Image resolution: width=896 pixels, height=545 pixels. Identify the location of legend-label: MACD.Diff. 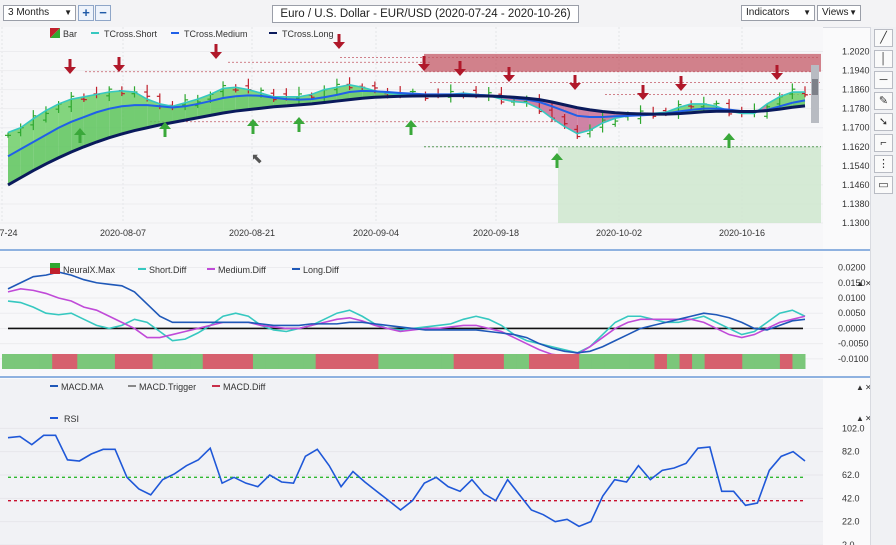
(244, 387).